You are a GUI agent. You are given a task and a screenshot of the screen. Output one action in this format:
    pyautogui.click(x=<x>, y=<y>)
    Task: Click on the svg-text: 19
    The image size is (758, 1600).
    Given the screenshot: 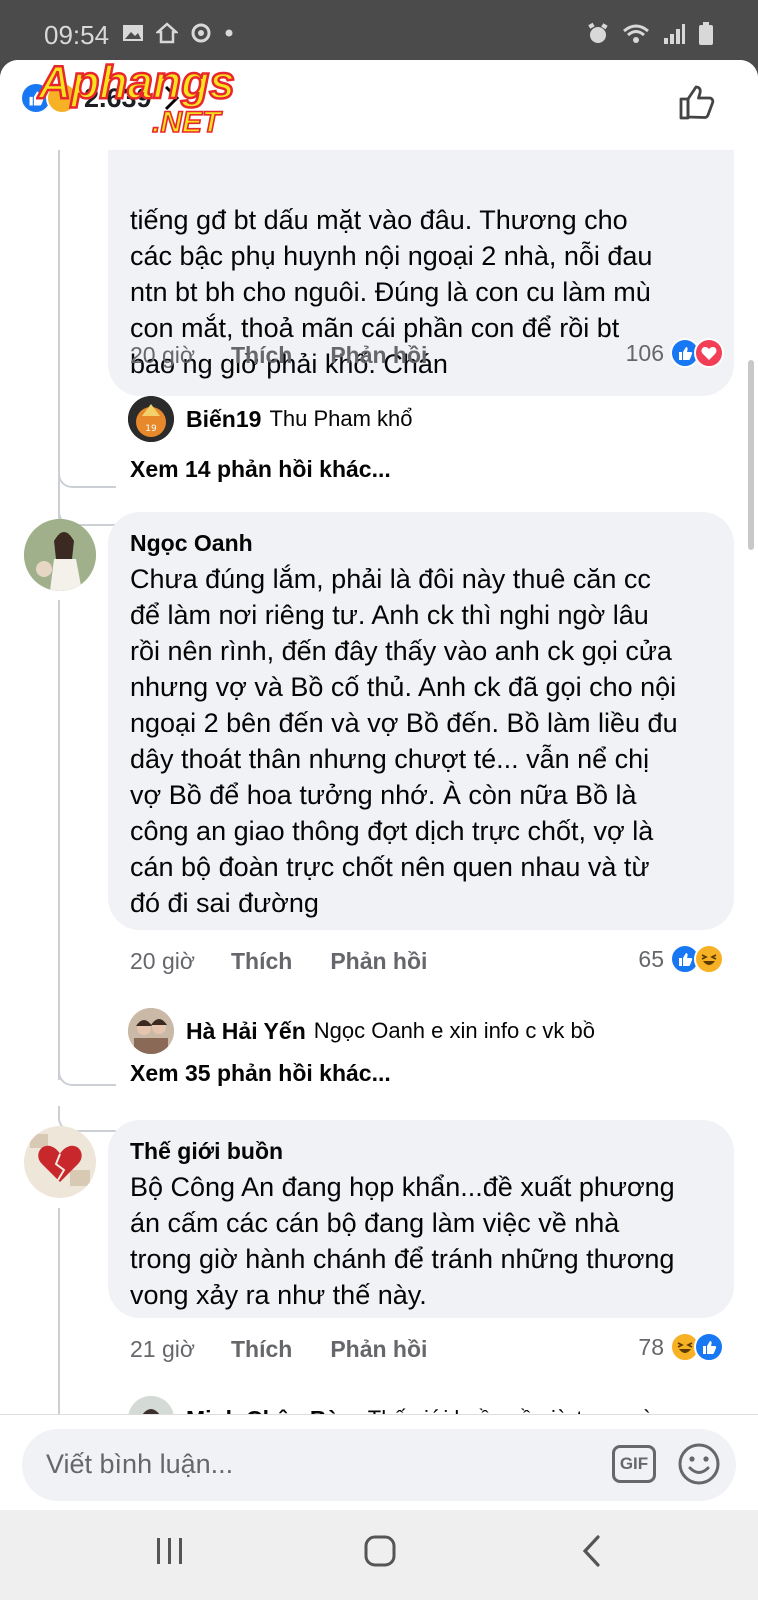 What is the action you would take?
    pyautogui.click(x=151, y=429)
    